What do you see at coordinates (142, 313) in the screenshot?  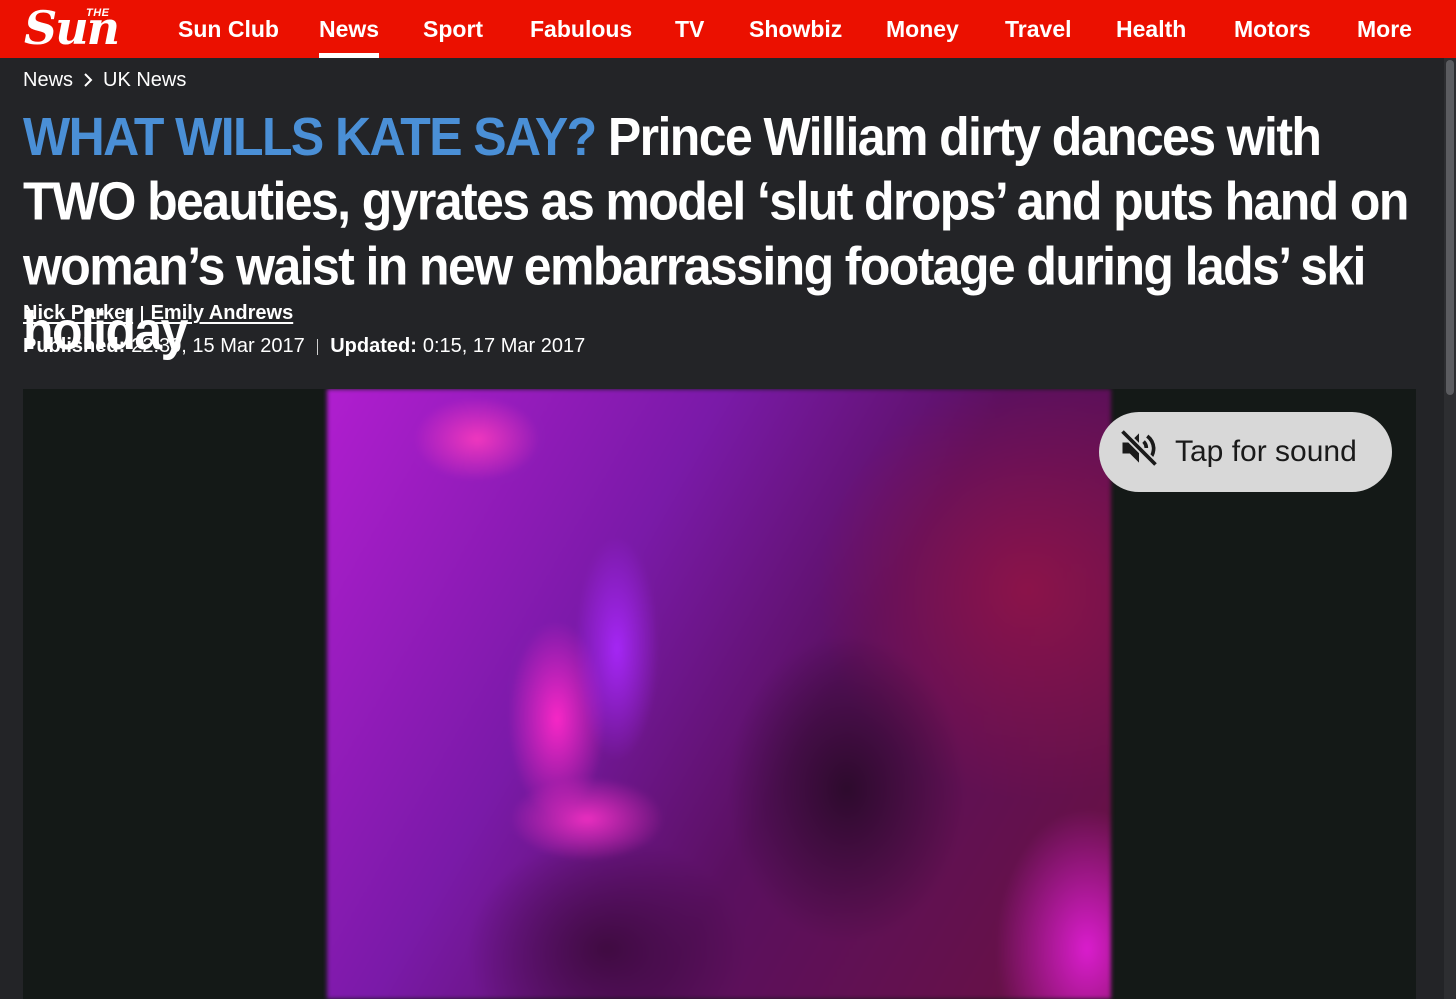 I see `byline-divider` at bounding box center [142, 313].